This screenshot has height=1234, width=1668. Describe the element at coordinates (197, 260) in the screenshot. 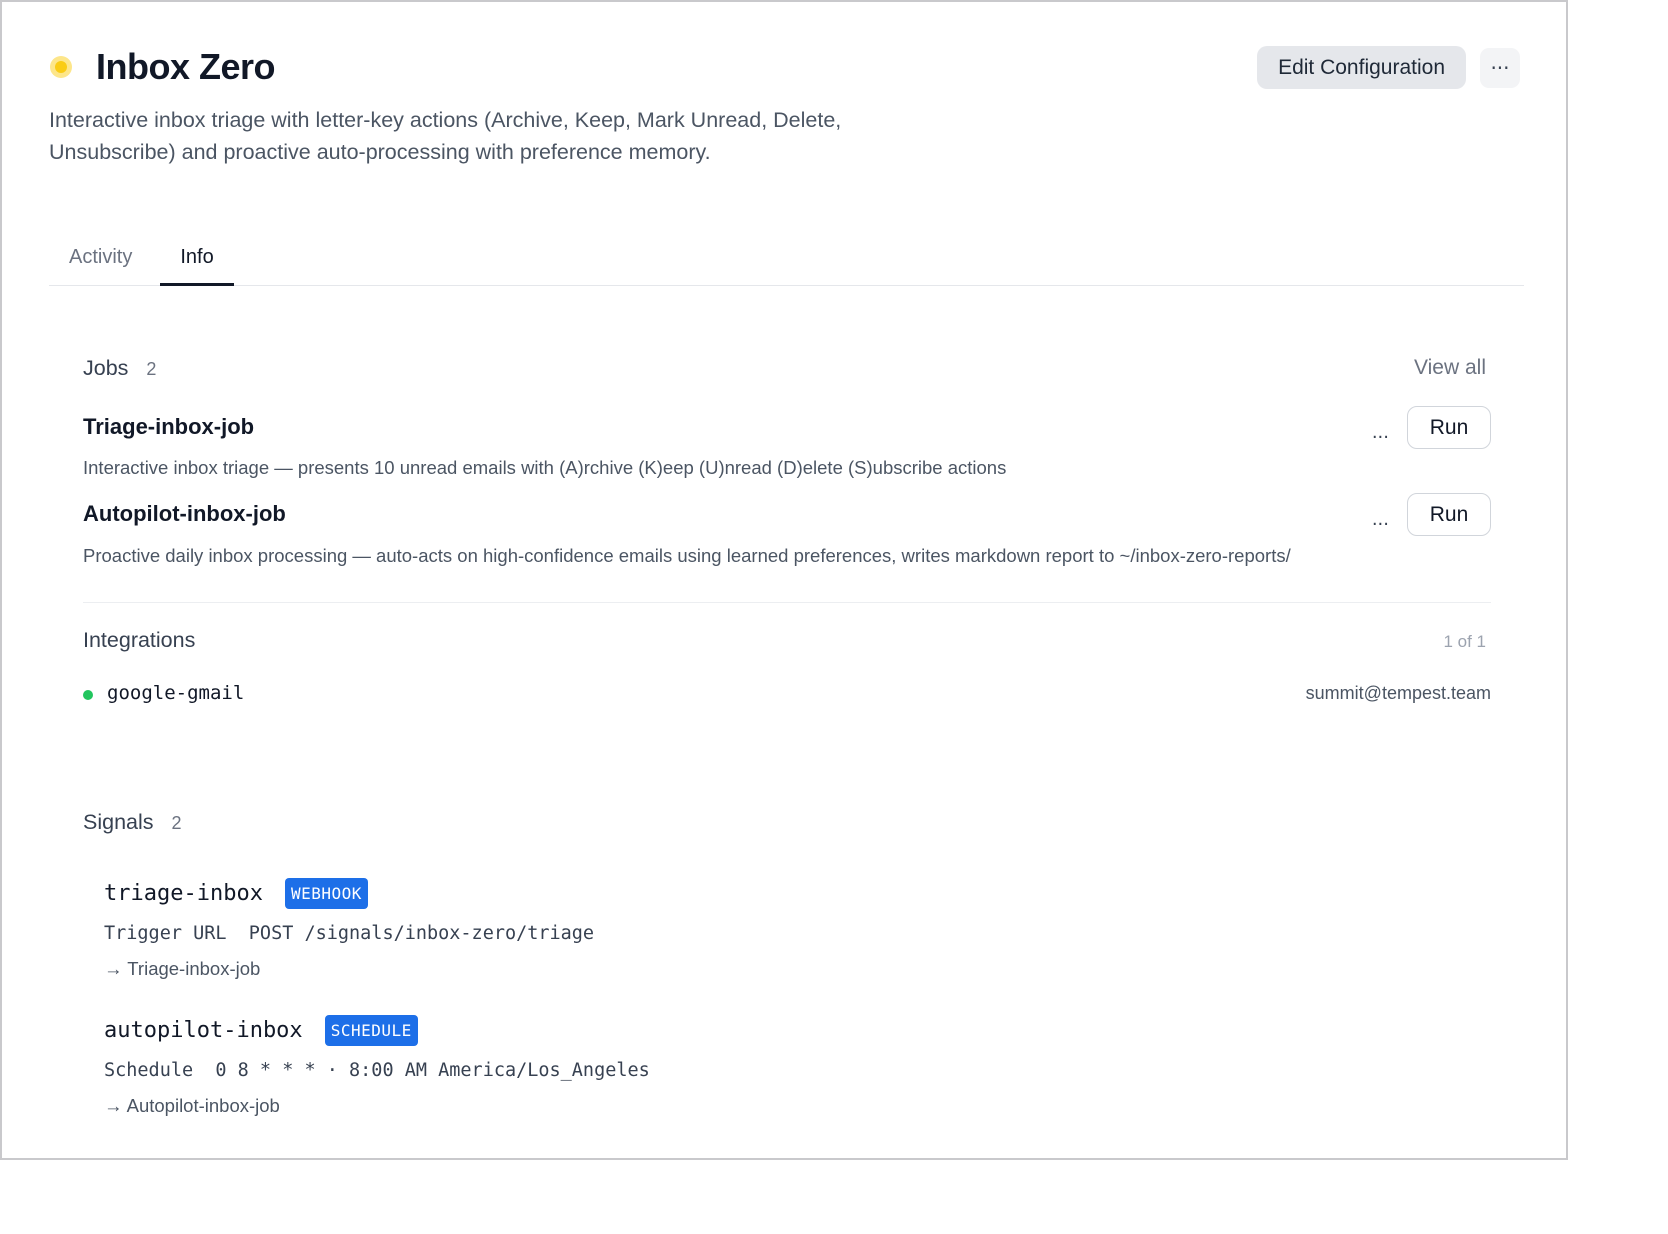

I see `tab-info: Info` at that location.